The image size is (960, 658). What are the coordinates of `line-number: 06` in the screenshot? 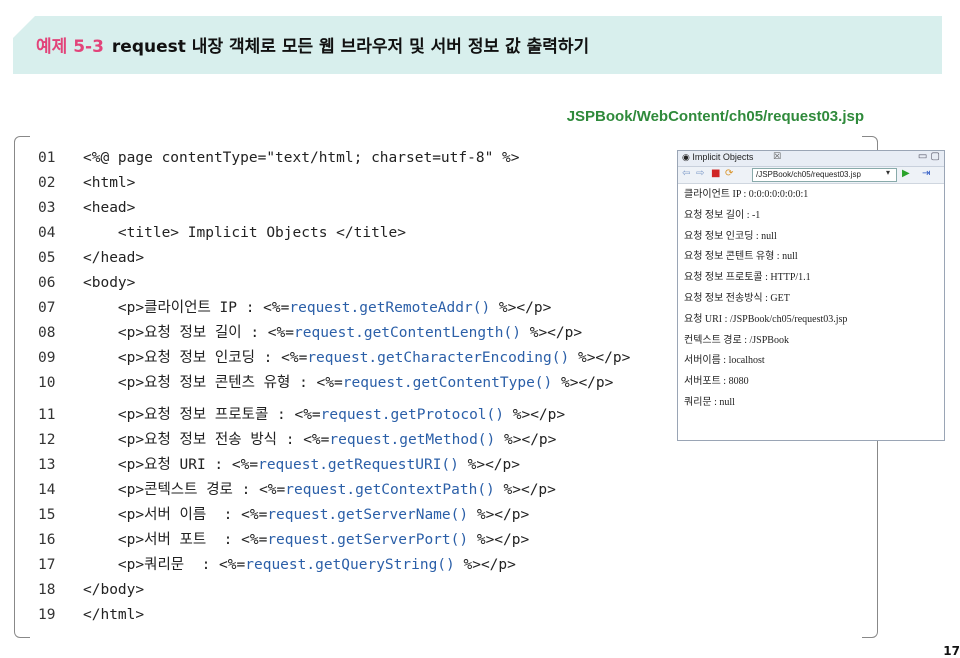 It's located at (47, 283).